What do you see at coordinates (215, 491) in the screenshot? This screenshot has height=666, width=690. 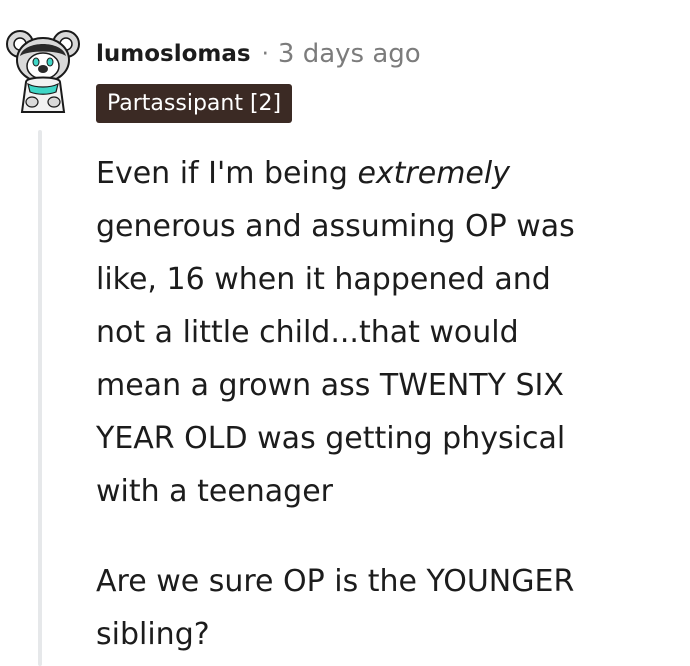 I see `comment-line: with a teenager` at bounding box center [215, 491].